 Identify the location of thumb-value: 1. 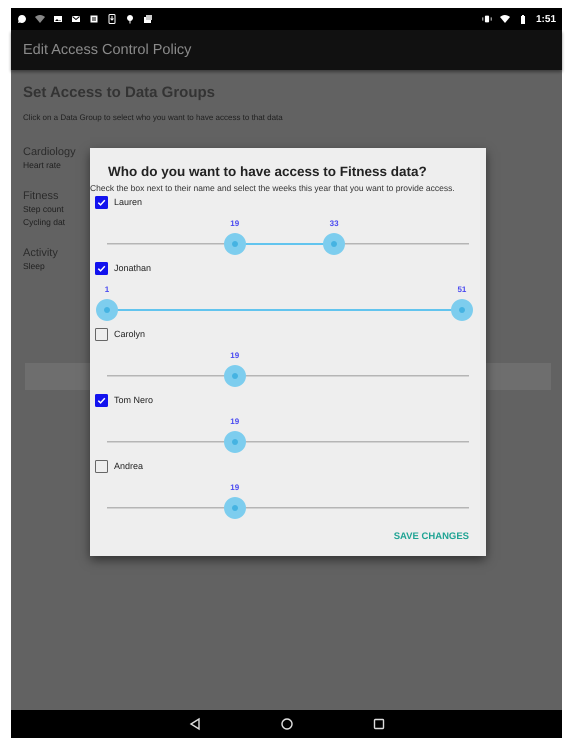
(107, 289).